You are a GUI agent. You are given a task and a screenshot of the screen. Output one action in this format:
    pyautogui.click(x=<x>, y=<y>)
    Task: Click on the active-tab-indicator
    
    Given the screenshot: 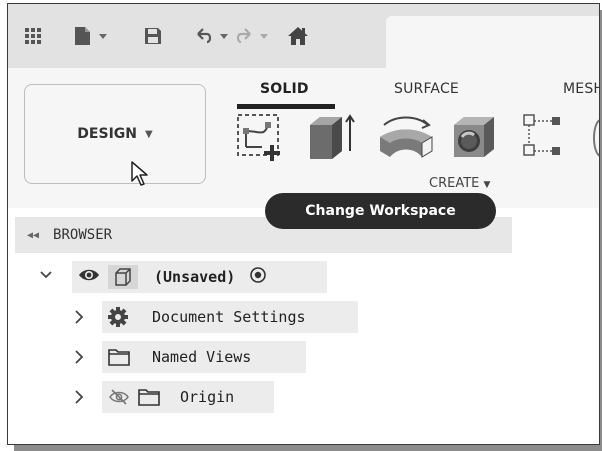 What is the action you would take?
    pyautogui.click(x=286, y=106)
    